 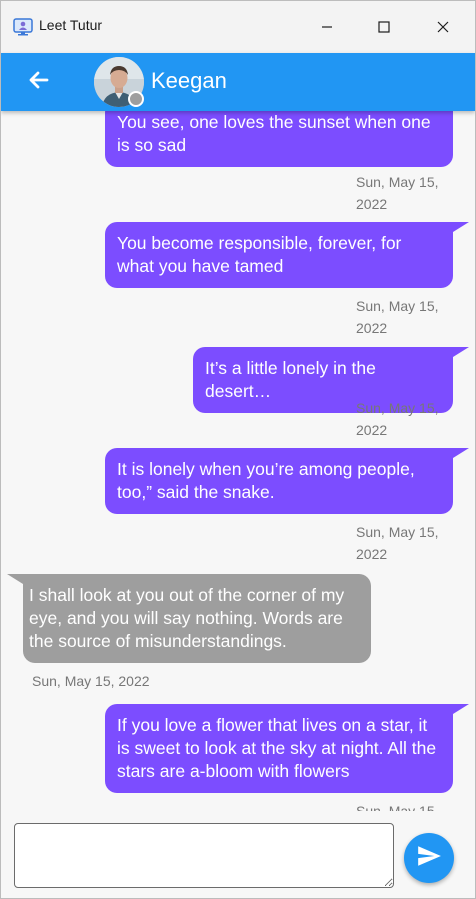 I want to click on close-icon, so click(x=443, y=27).